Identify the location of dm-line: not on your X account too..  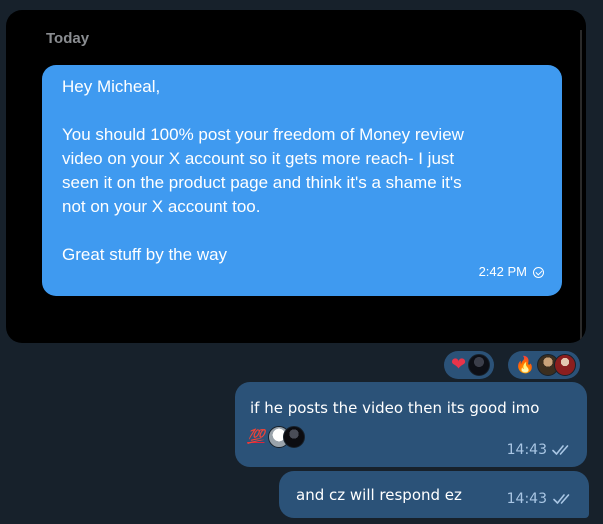
(161, 206).